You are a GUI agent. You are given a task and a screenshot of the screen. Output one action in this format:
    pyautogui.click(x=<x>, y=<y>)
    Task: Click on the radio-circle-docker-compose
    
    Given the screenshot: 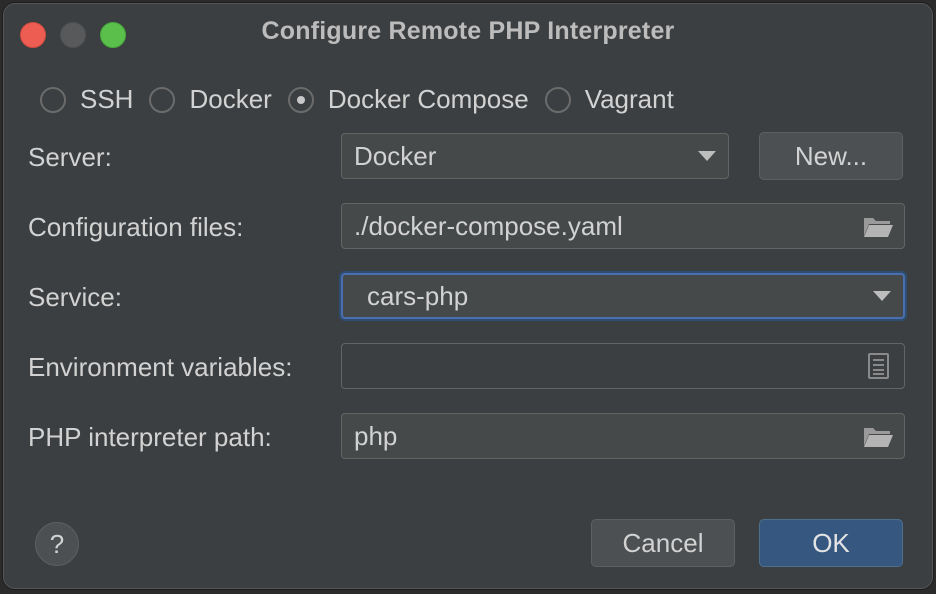 What is the action you would take?
    pyautogui.click(x=300, y=99)
    